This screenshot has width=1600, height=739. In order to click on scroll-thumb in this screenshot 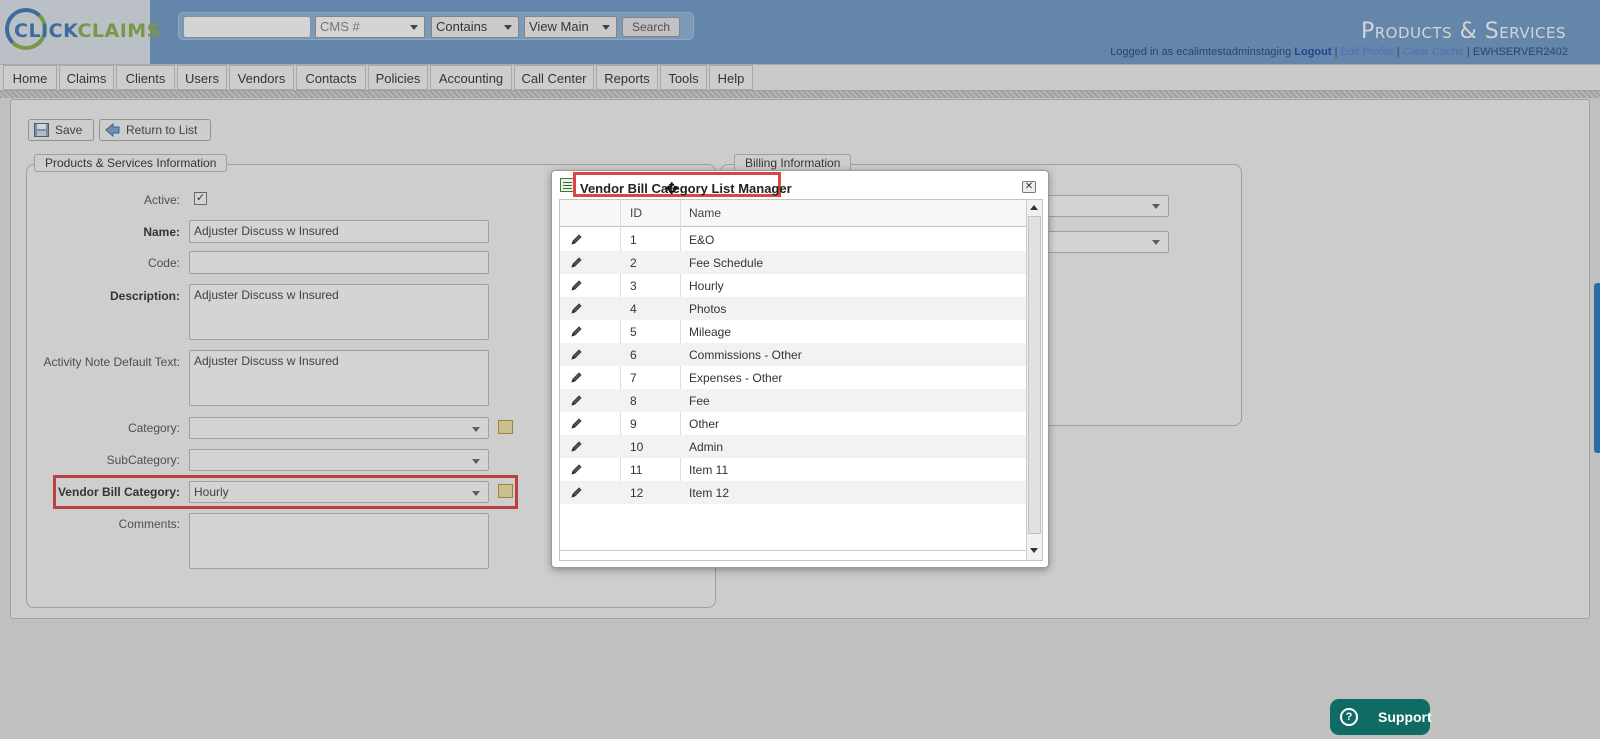, I will do `click(1034, 375)`.